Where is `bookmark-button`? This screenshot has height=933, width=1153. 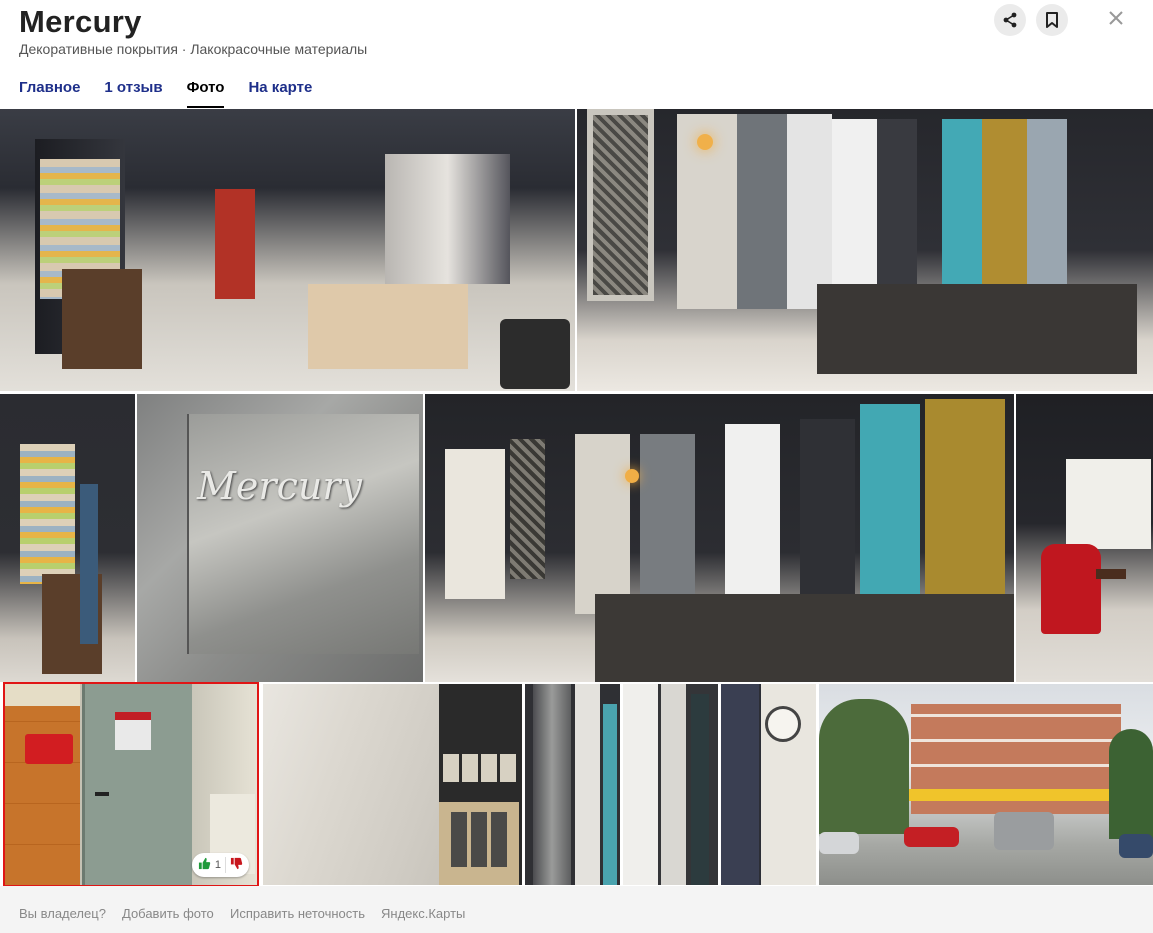
bookmark-button is located at coordinates (1052, 20).